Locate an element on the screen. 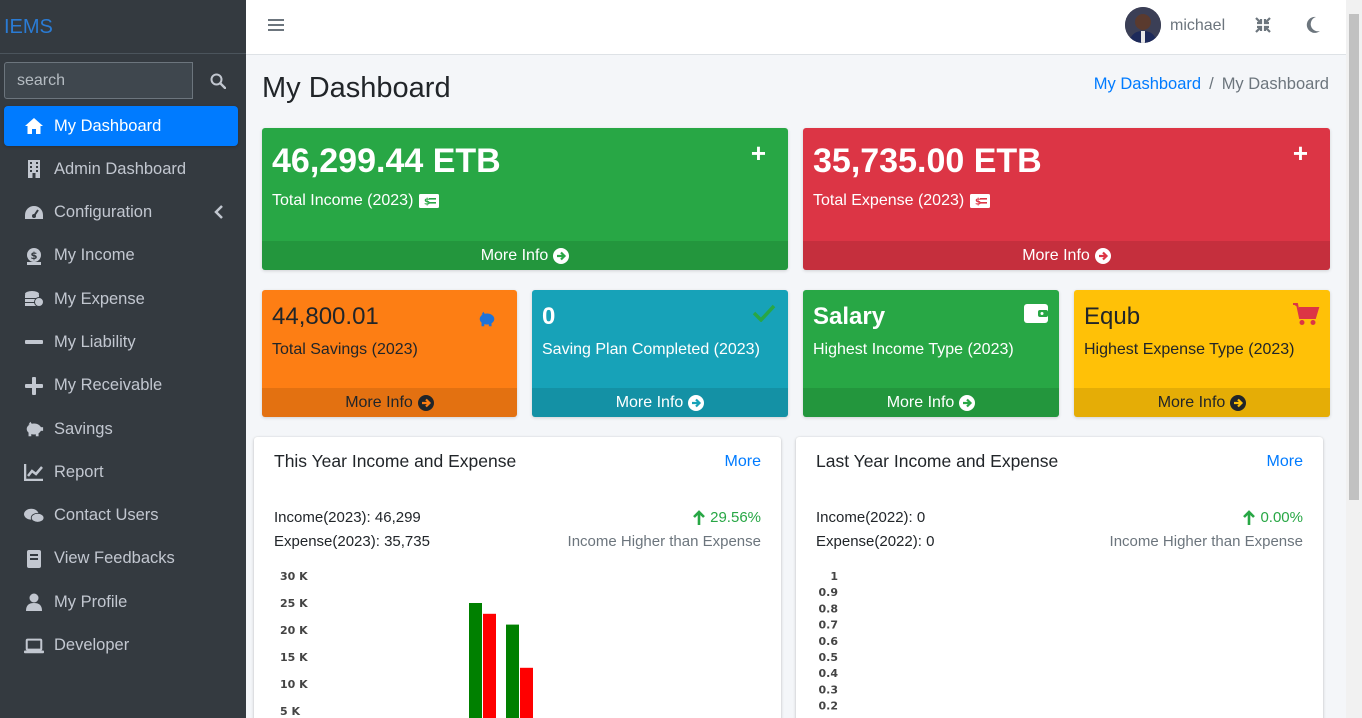 Image resolution: width=1362 pixels, height=718 pixels. sidebar-item-label: Report is located at coordinates (79, 471).